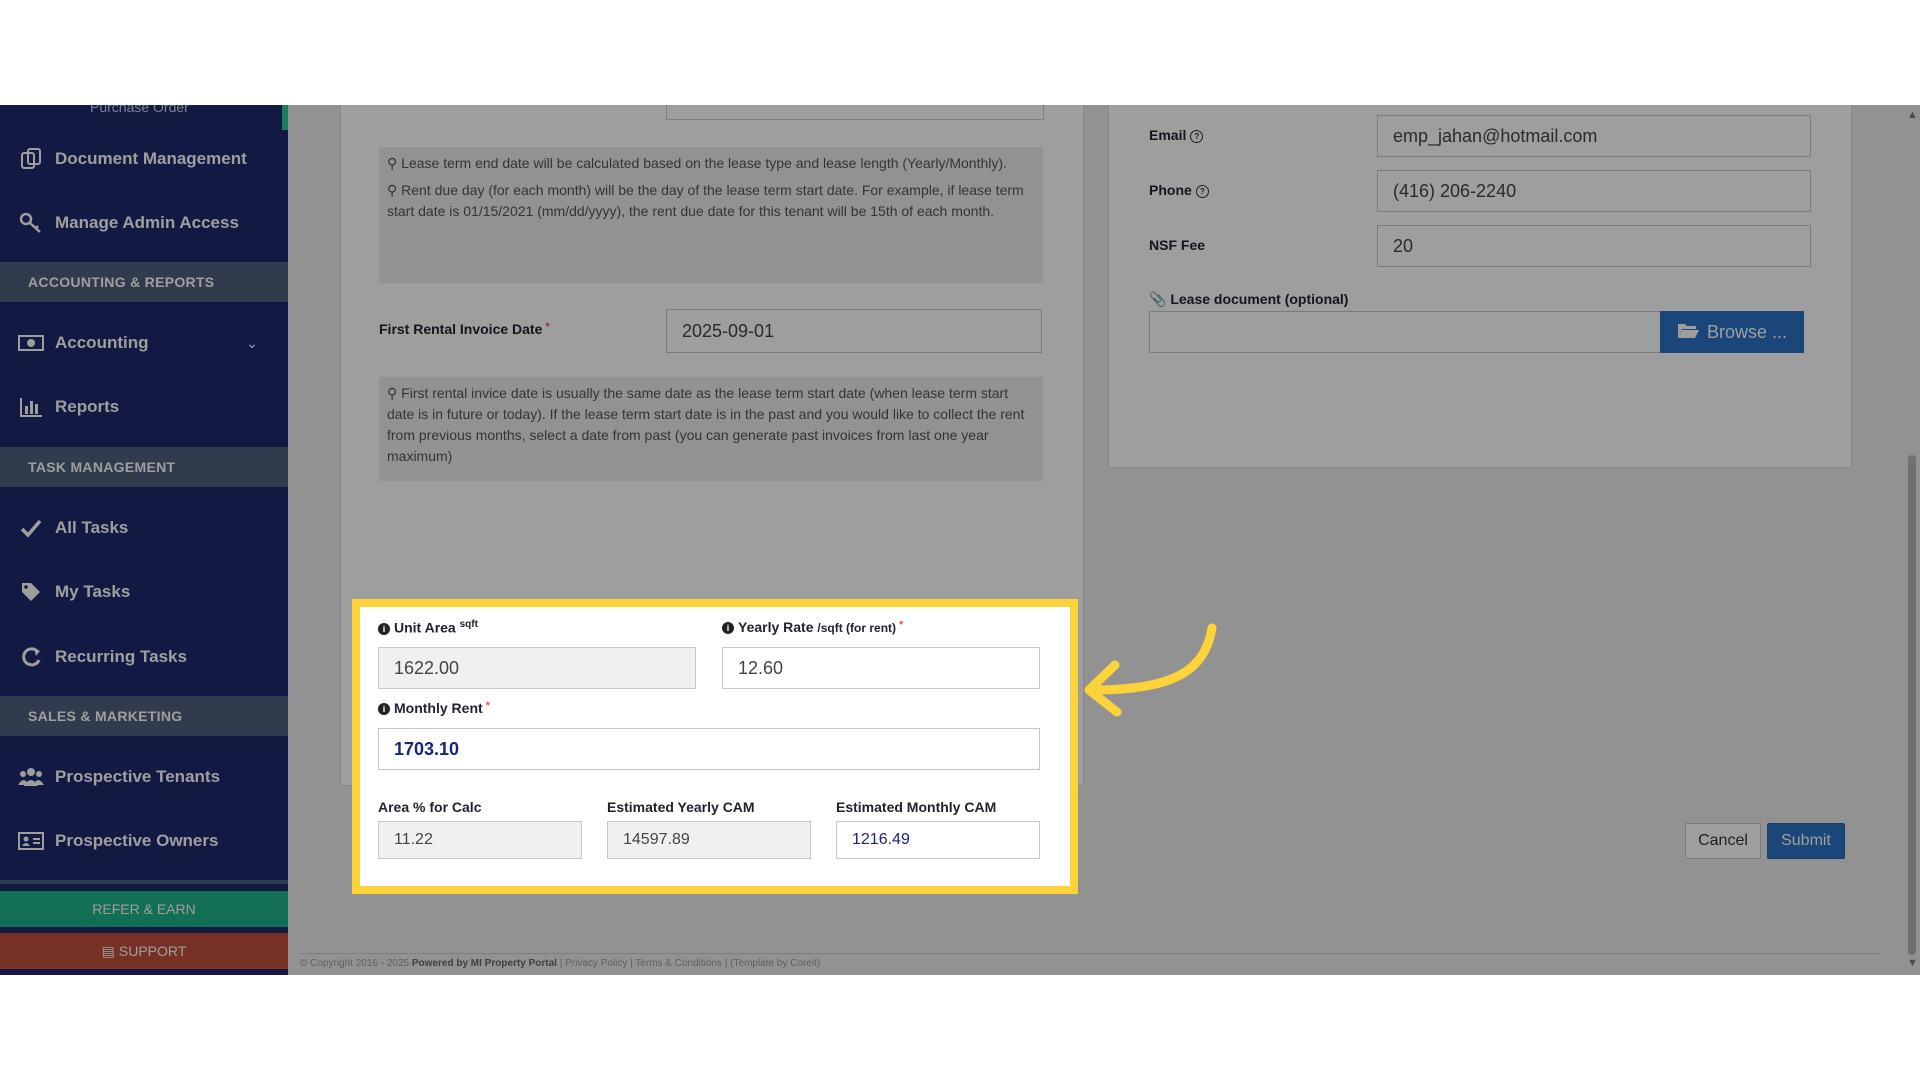  What do you see at coordinates (144, 951) in the screenshot?
I see `support-button: ▤ SUPPORT` at bounding box center [144, 951].